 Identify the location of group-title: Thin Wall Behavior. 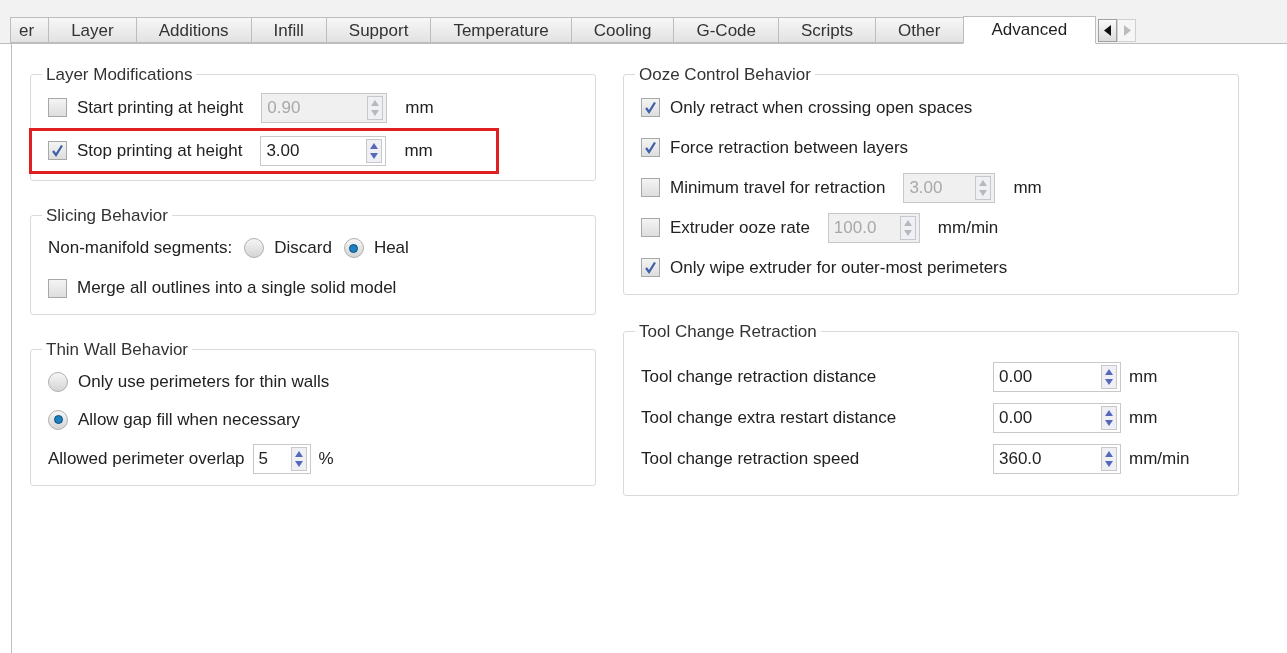
(117, 350).